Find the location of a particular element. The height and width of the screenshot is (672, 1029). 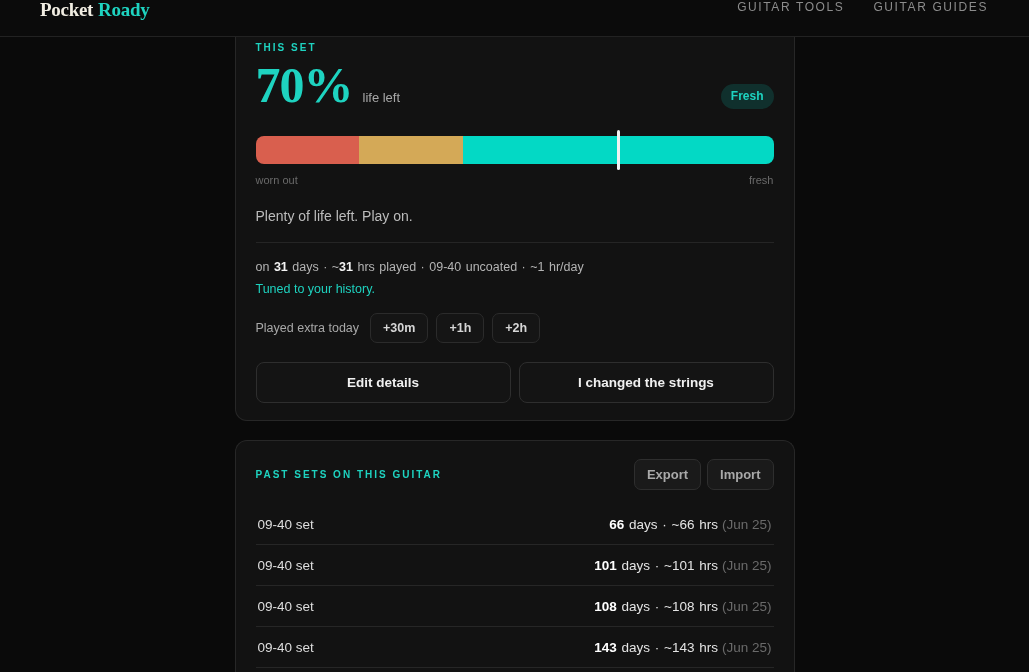

usage-stats: on 31 days · ~31 hrs played · 09-40 uncoated · ~1 hr/day is located at coordinates (420, 267).